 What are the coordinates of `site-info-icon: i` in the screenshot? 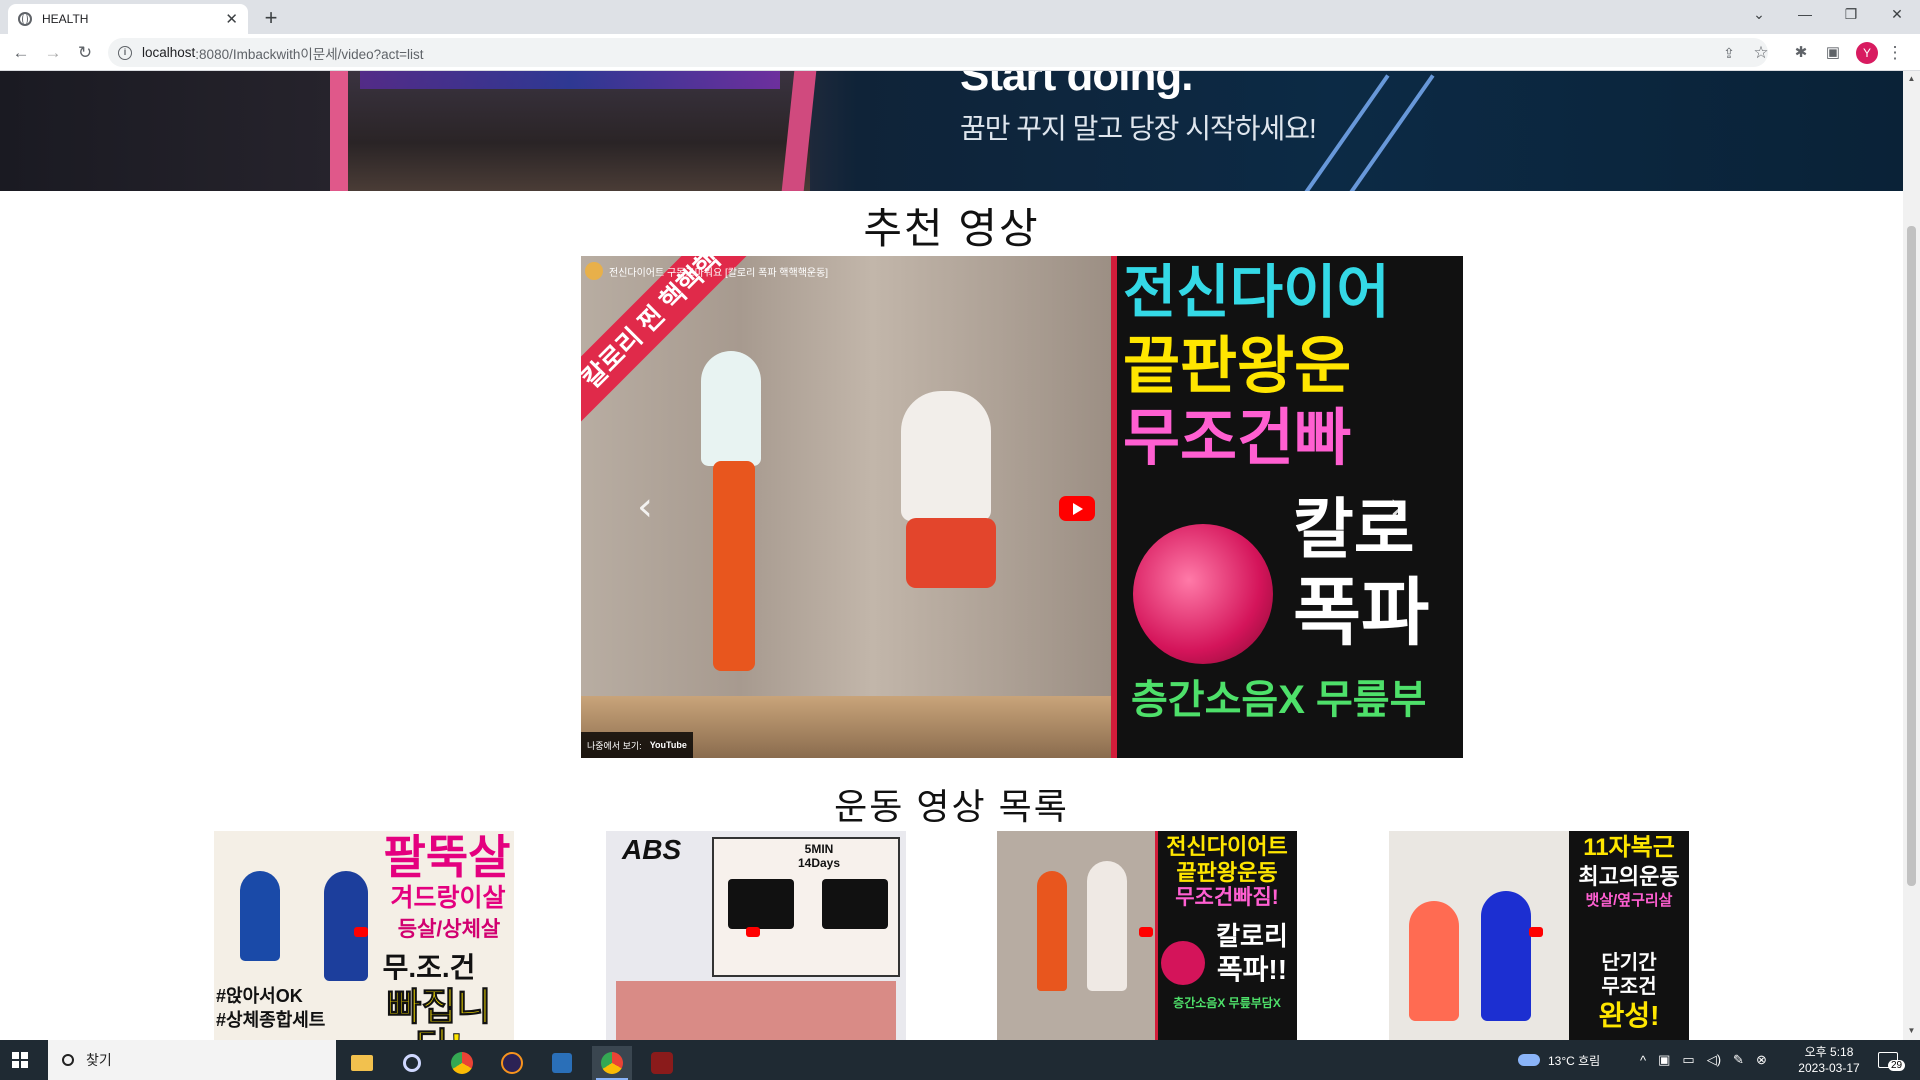 It's located at (125, 52).